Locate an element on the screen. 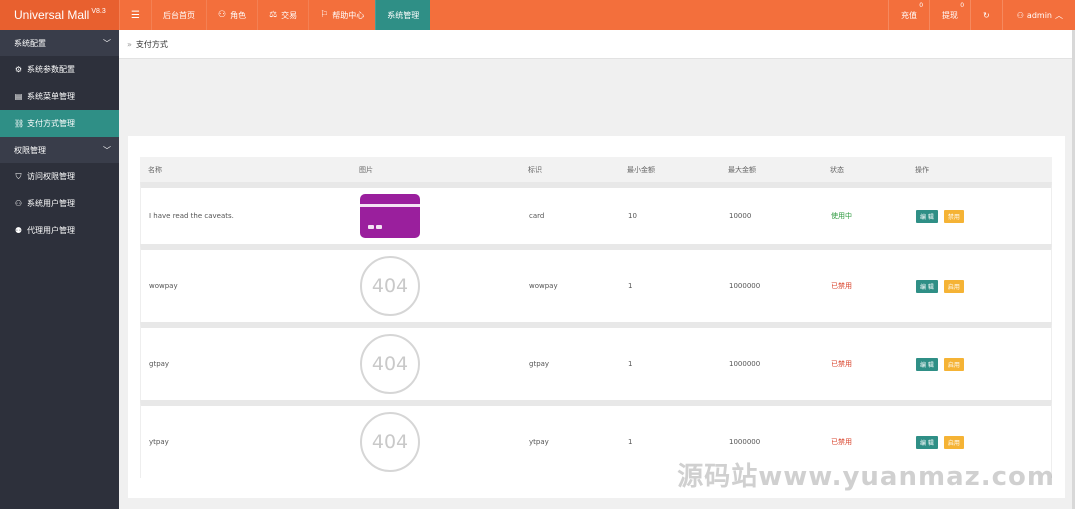 This screenshot has height=509, width=1075. cell-code: card is located at coordinates (537, 216).